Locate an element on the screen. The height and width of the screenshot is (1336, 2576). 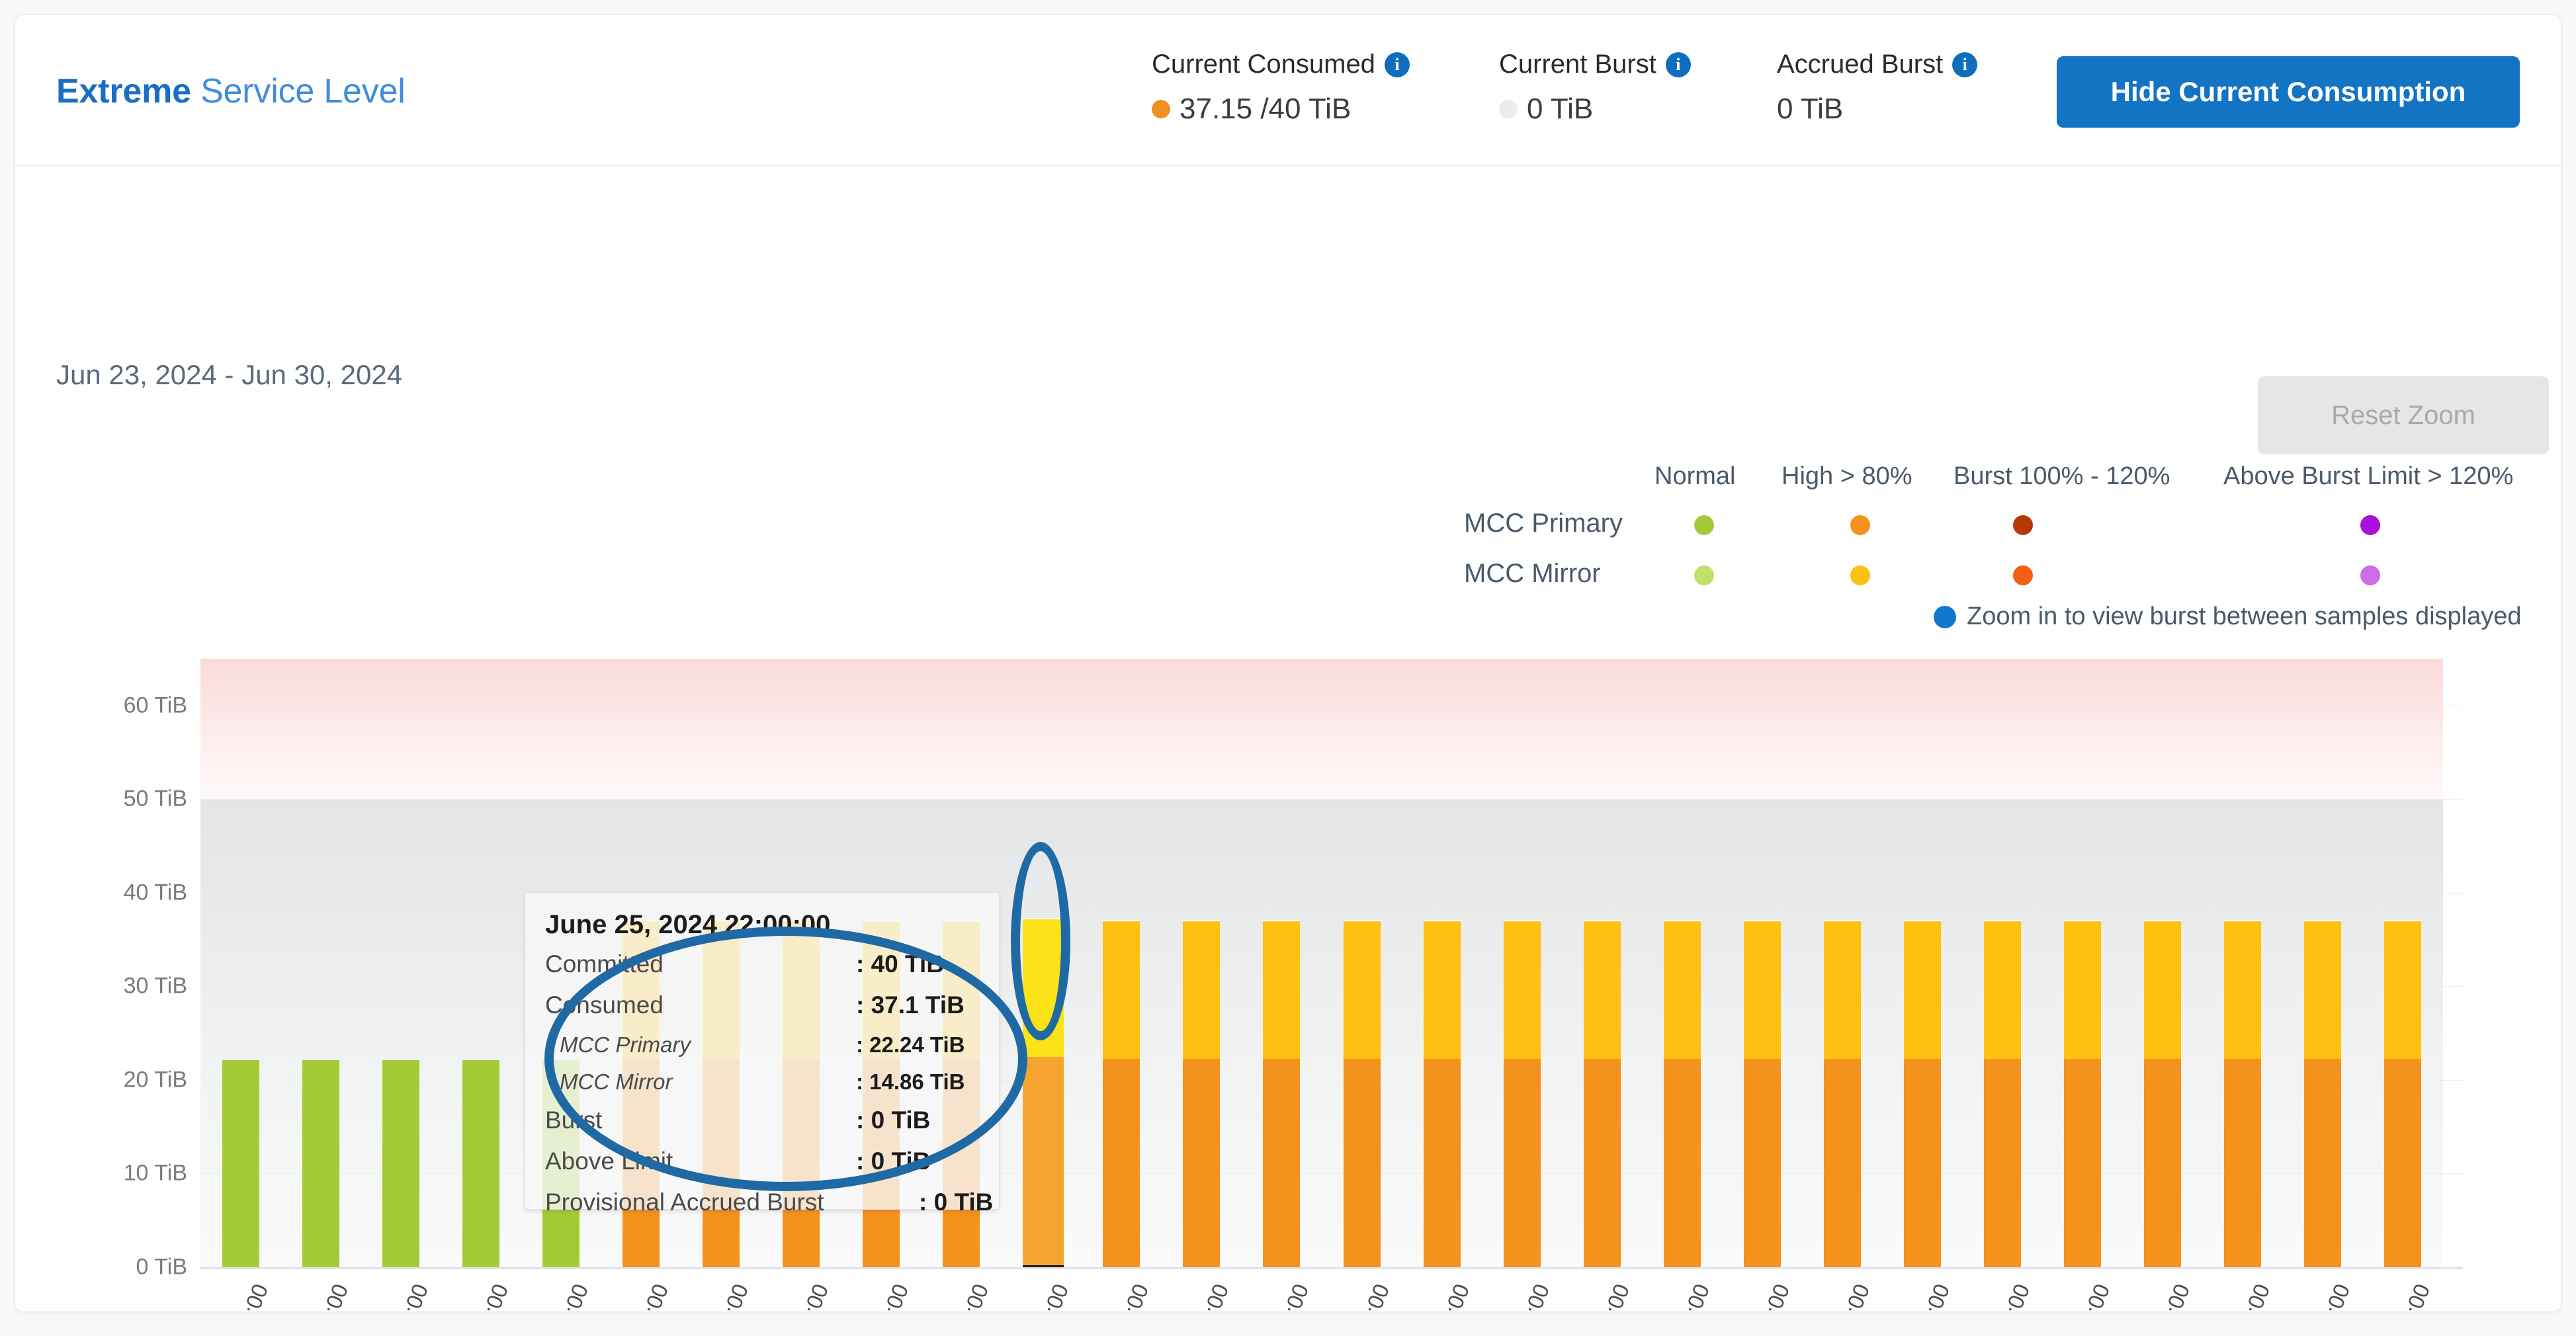
stat-accrued-burst-value-row: 0 TiB is located at coordinates (1876, 110).